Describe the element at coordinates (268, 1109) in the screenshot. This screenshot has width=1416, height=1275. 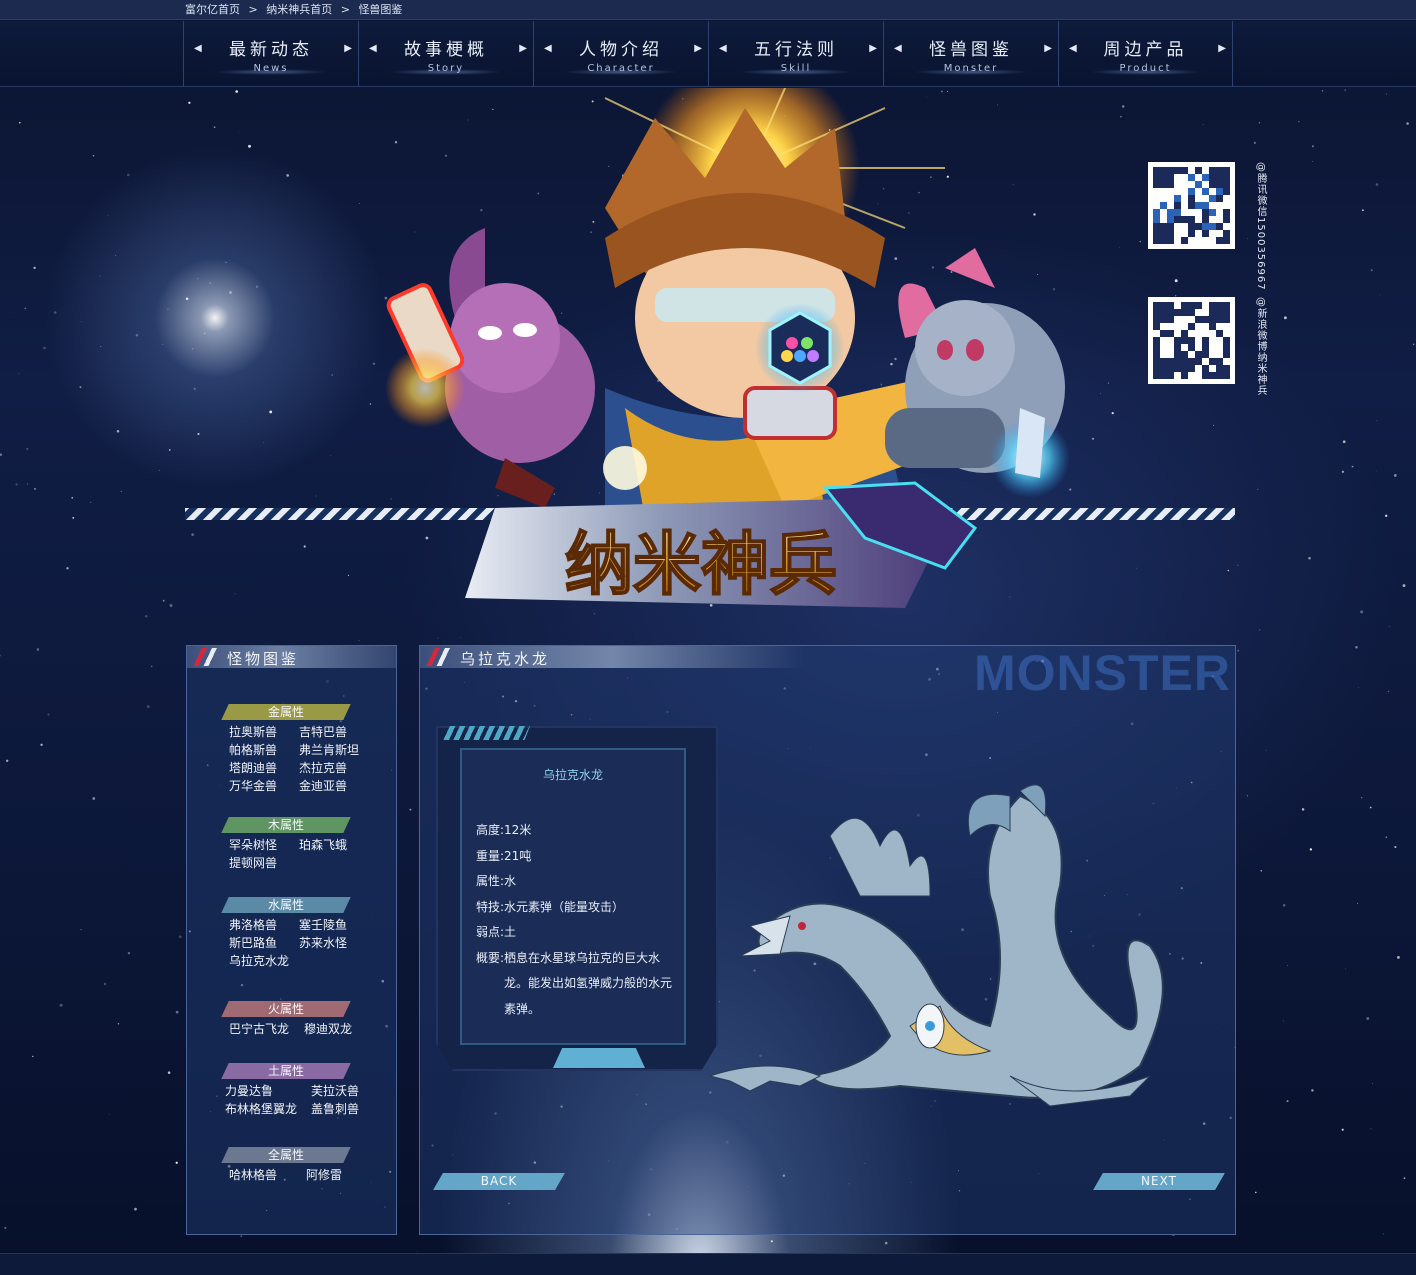
I see `monster-link: 布林格堡翼龙` at that location.